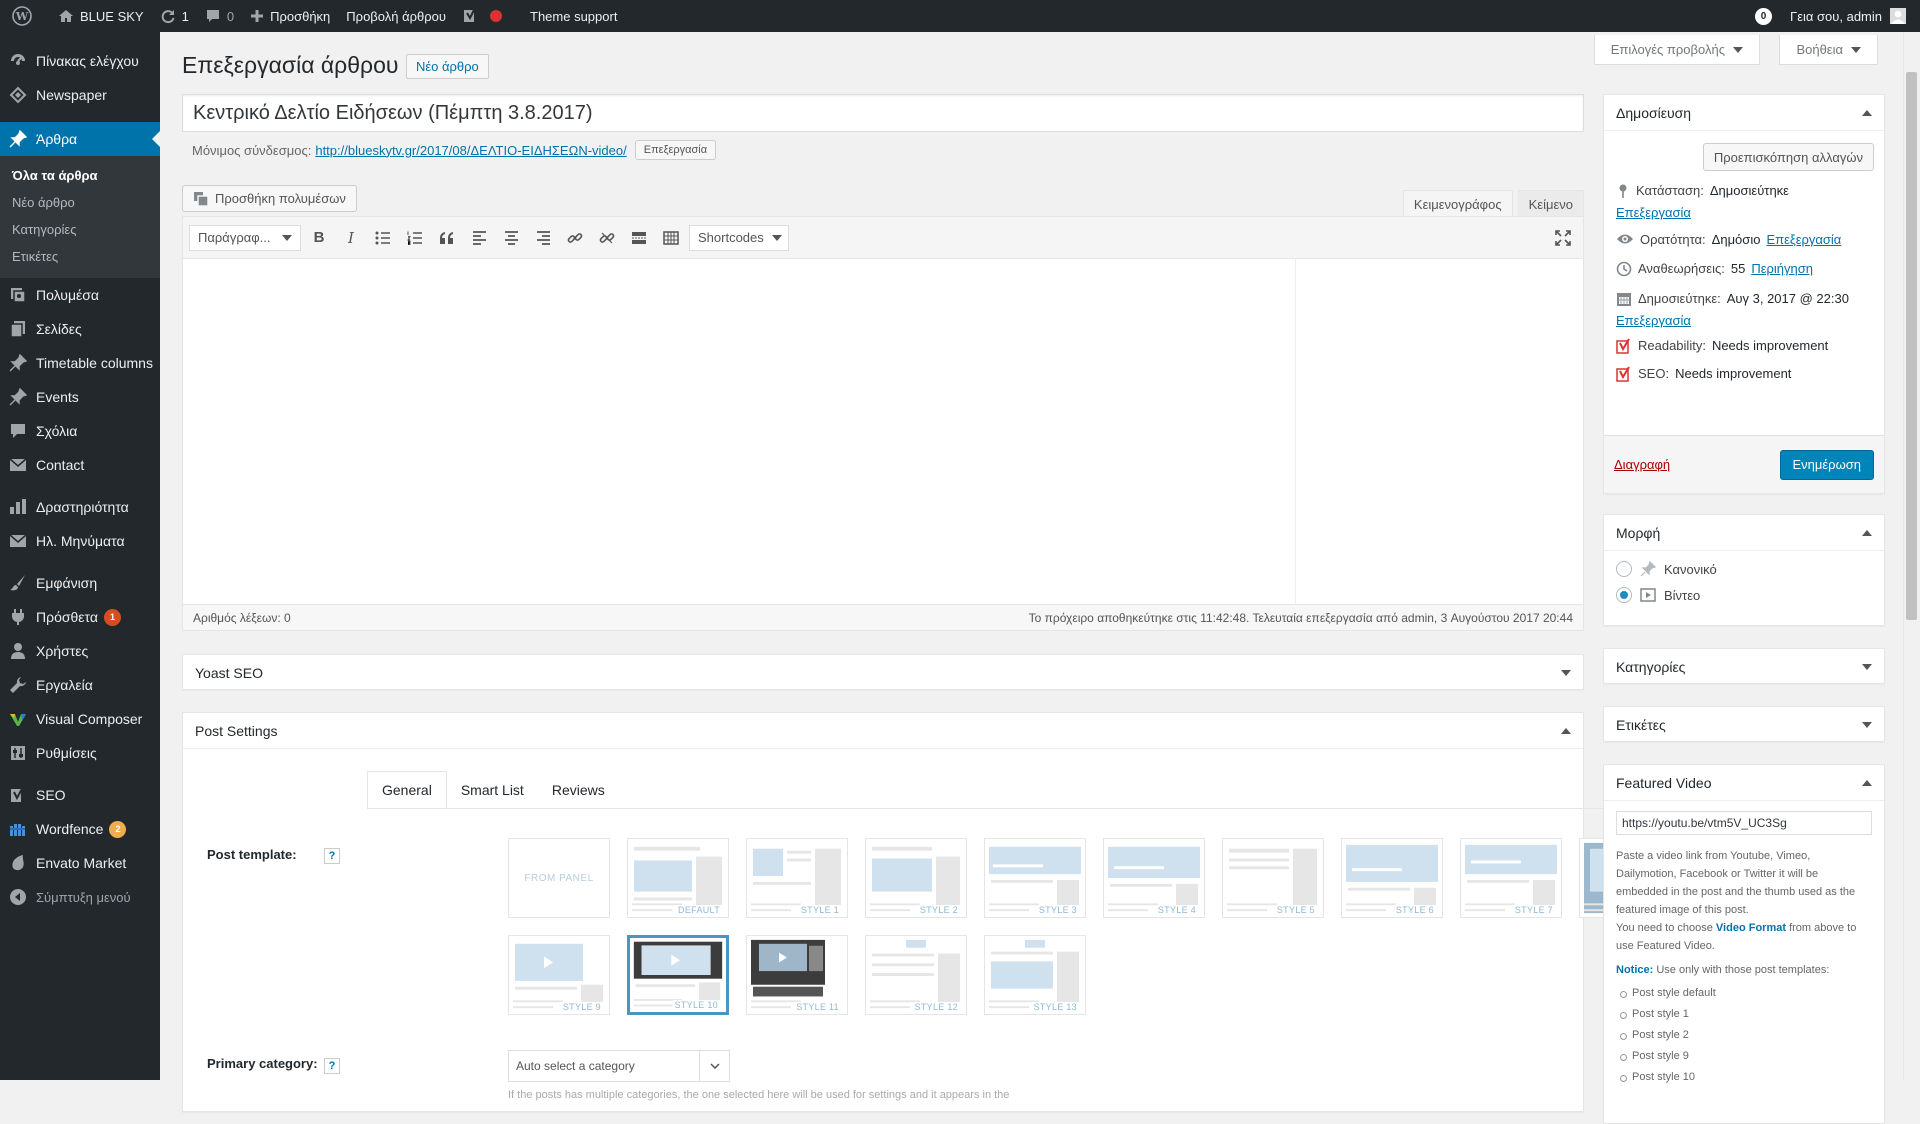 This screenshot has height=1124, width=1920. I want to click on scrollbar-thumb, so click(1911, 346).